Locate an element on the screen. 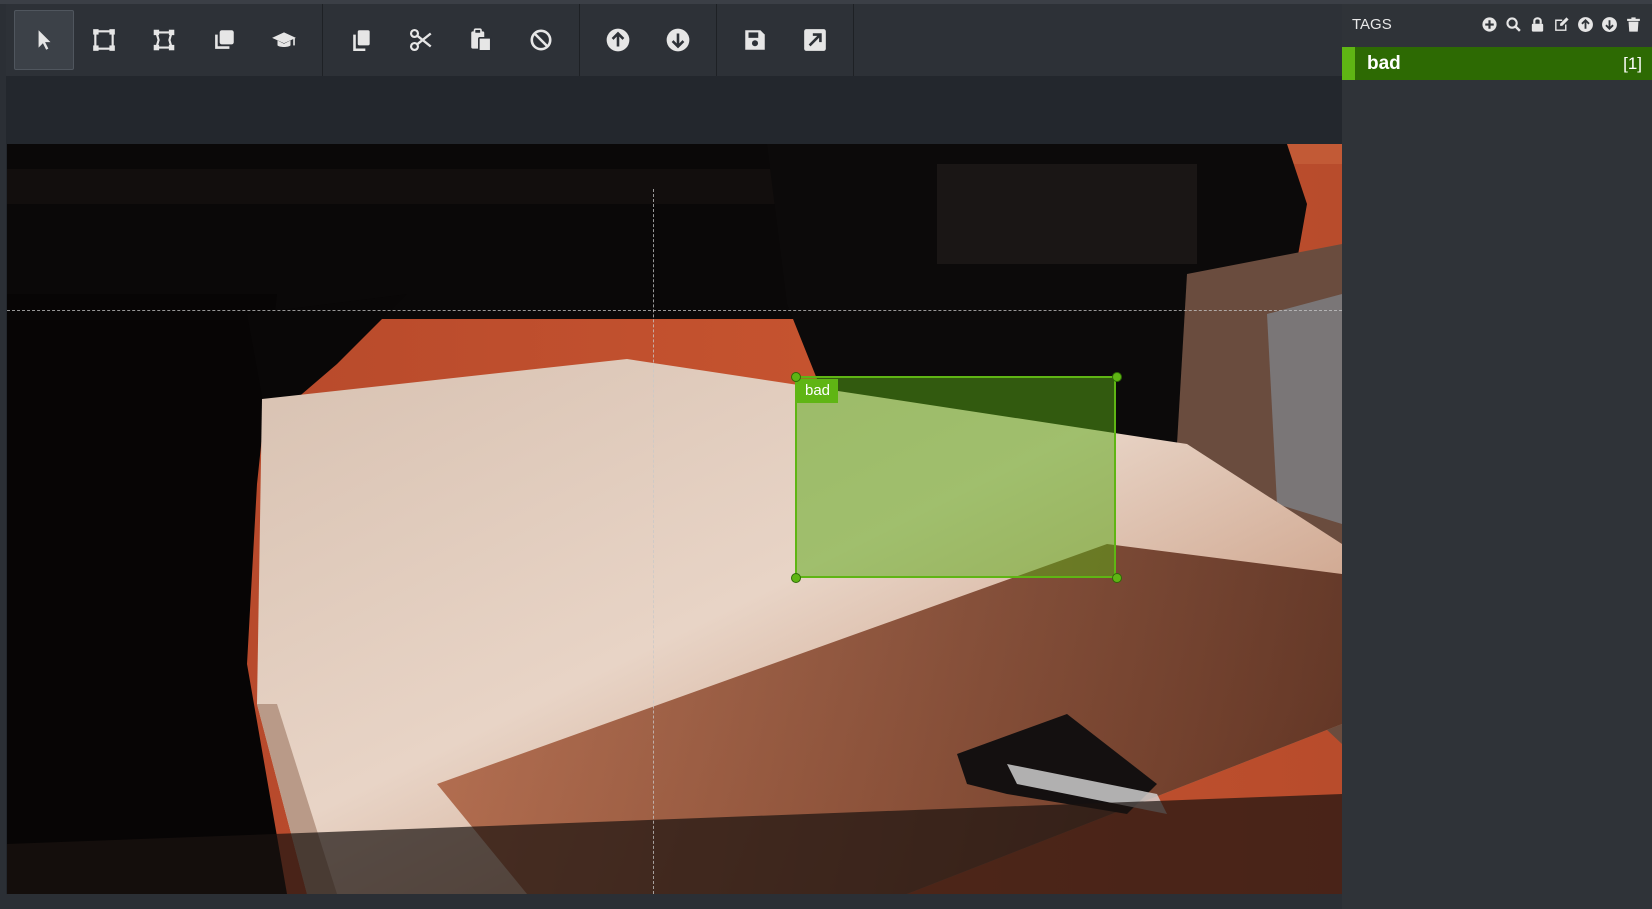 This screenshot has height=909, width=1652. region-handle-bottom-left is located at coordinates (796, 578).